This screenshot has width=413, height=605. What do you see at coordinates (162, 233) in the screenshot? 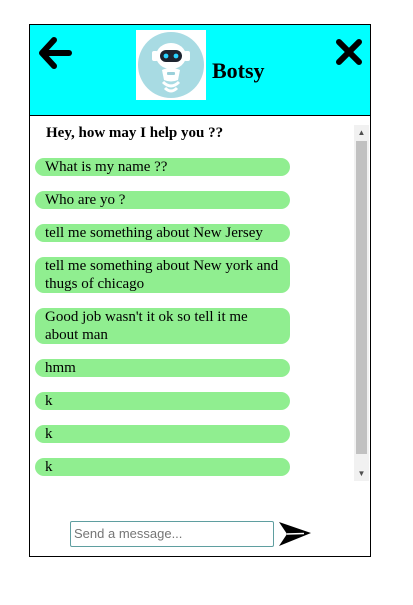
I see `user-message: tell me something about New Jersey` at bounding box center [162, 233].